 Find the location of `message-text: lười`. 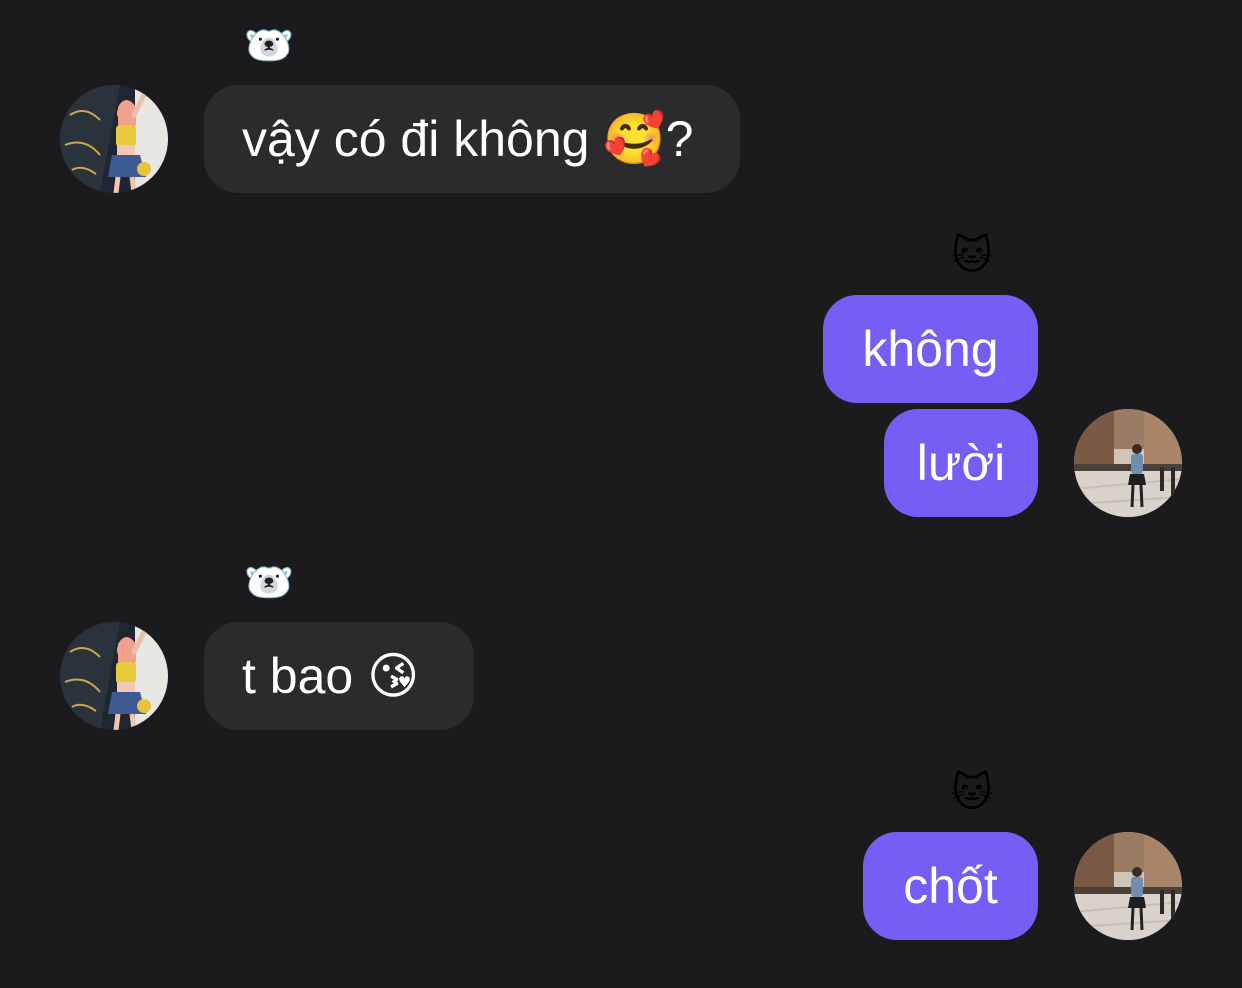

message-text: lười is located at coordinates (961, 463).